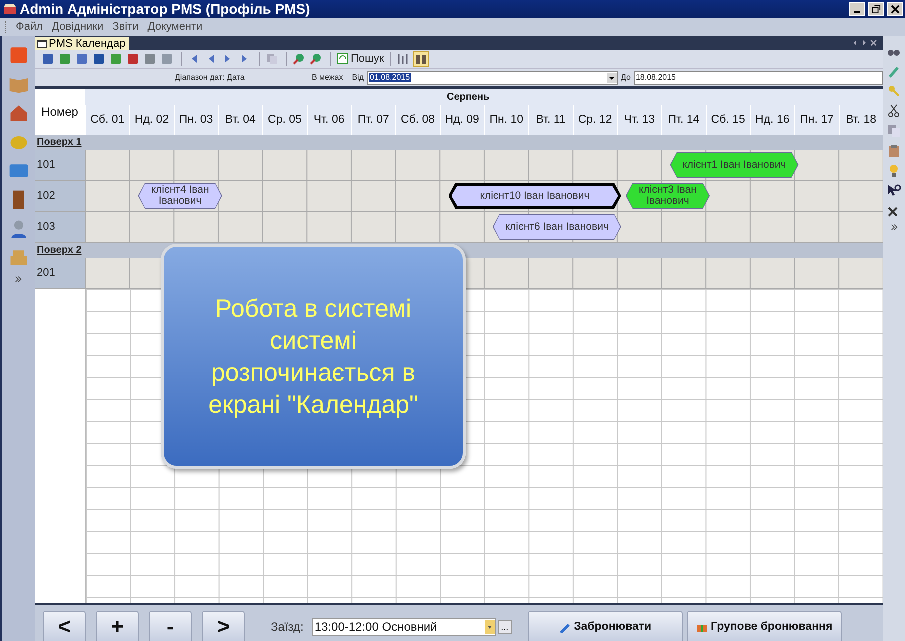 This screenshot has height=641, width=905. I want to click on scissors-icon, so click(894, 111).